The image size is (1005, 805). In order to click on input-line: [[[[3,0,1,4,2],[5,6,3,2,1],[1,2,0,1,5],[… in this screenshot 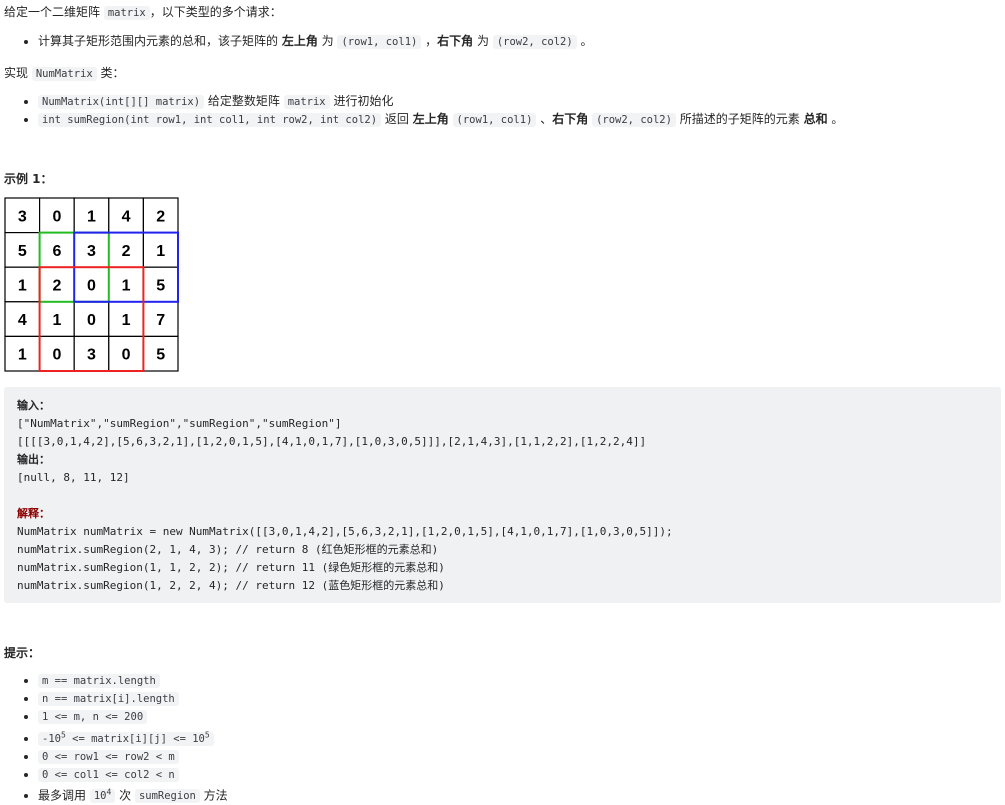, I will do `click(331, 441)`.